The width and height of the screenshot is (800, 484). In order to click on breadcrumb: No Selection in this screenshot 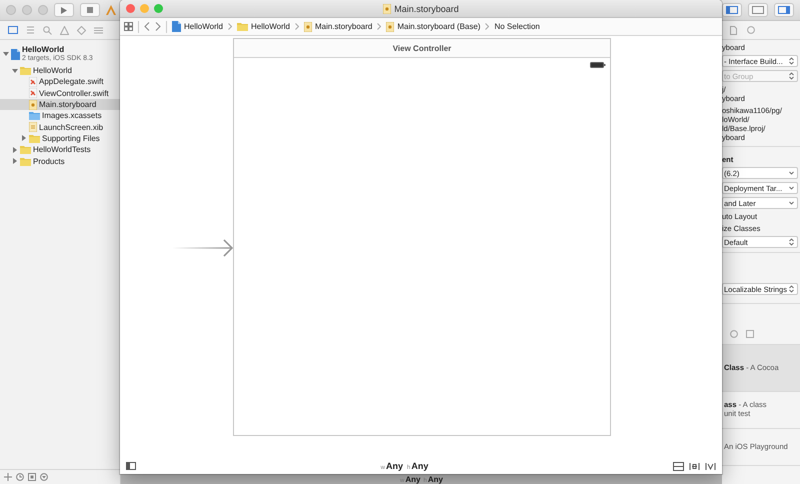, I will do `click(517, 26)`.